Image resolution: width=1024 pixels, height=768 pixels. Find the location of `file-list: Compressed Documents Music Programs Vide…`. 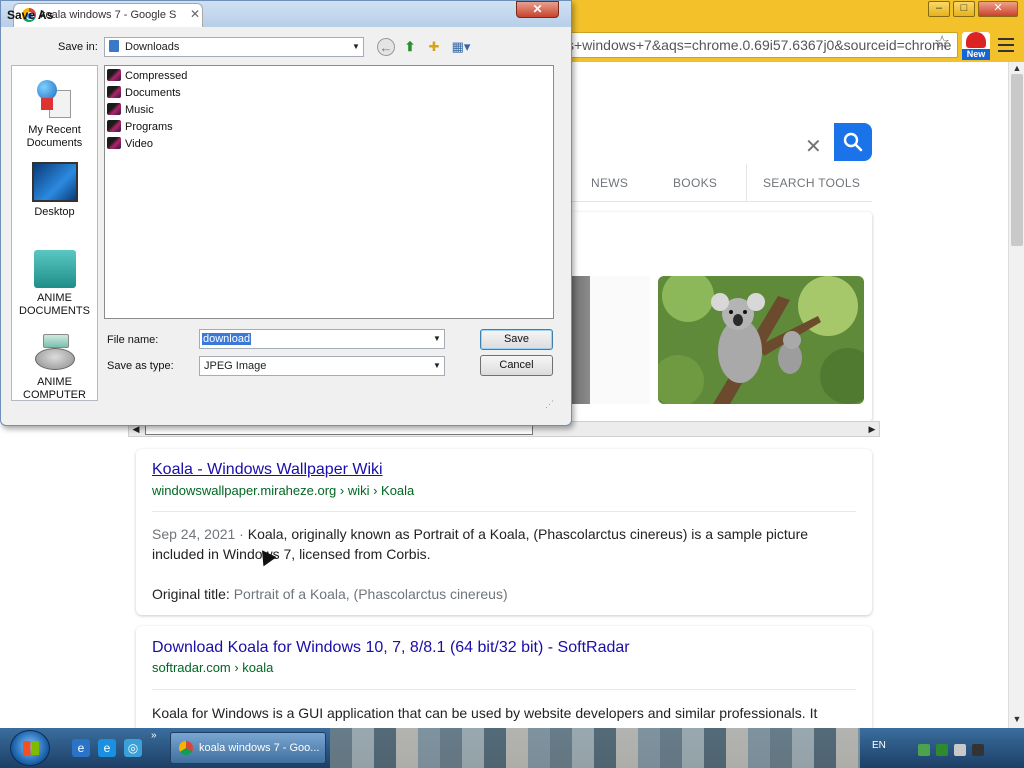

file-list: Compressed Documents Music Programs Vide… is located at coordinates (329, 192).